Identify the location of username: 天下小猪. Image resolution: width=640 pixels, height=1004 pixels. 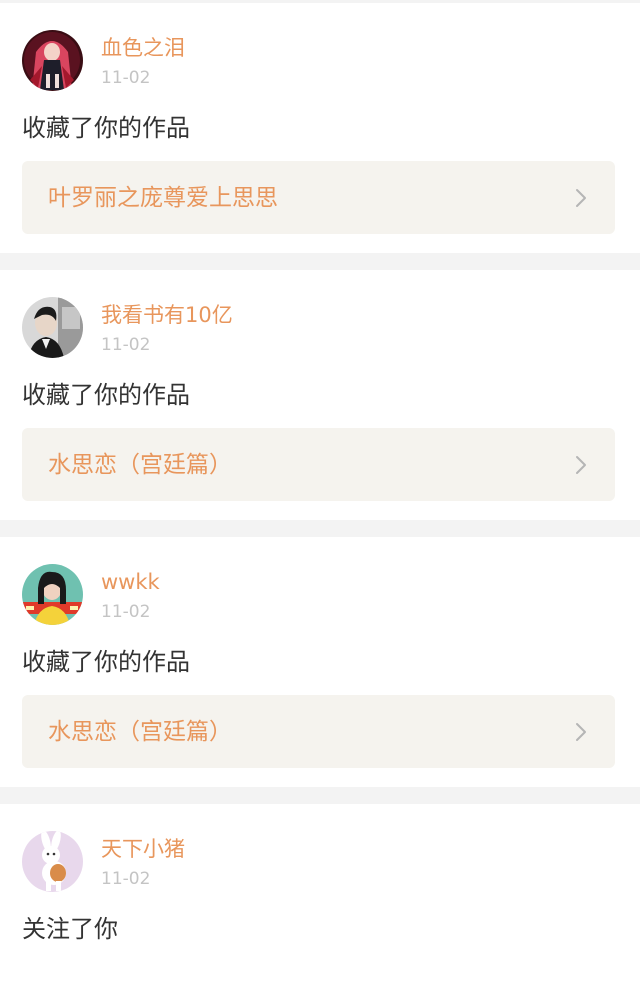
(143, 849).